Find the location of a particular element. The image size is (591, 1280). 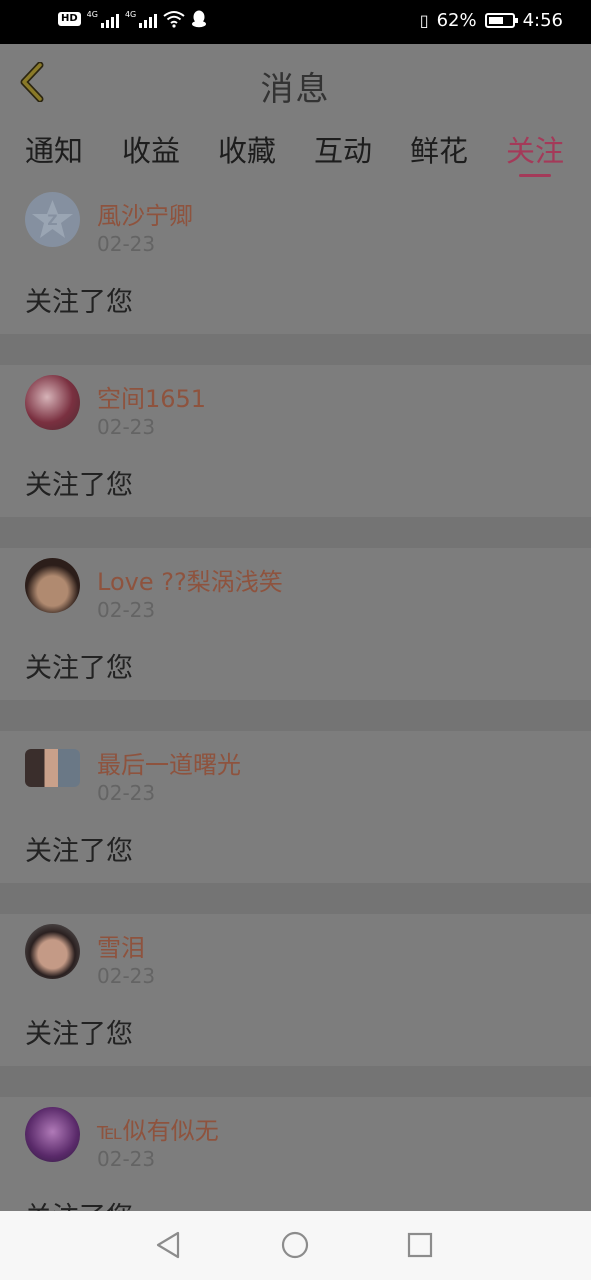

list-item: ℡似有似无 02-23 关注了您 is located at coordinates (295, 1154).